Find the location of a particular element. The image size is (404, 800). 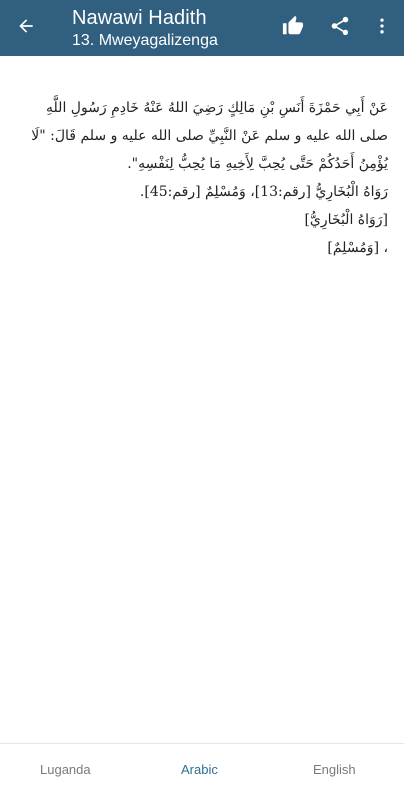

page-title: Nawawi Hadith is located at coordinates (139, 18).